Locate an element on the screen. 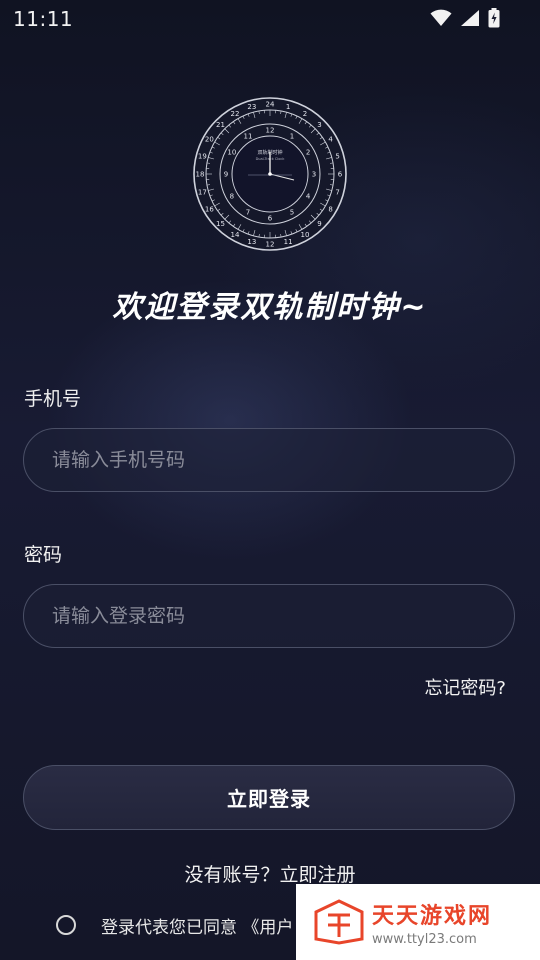 This screenshot has width=540, height=960. watermark-logo-icon is located at coordinates (339, 922).